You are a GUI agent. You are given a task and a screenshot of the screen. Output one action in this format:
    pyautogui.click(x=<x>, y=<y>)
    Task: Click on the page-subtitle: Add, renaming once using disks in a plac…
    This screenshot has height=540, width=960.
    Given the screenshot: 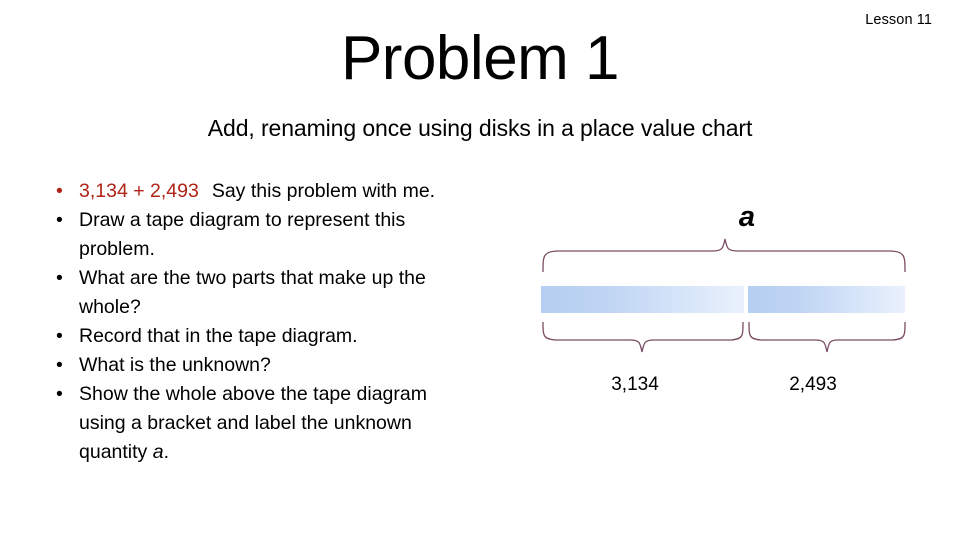 What is the action you would take?
    pyautogui.click(x=480, y=128)
    